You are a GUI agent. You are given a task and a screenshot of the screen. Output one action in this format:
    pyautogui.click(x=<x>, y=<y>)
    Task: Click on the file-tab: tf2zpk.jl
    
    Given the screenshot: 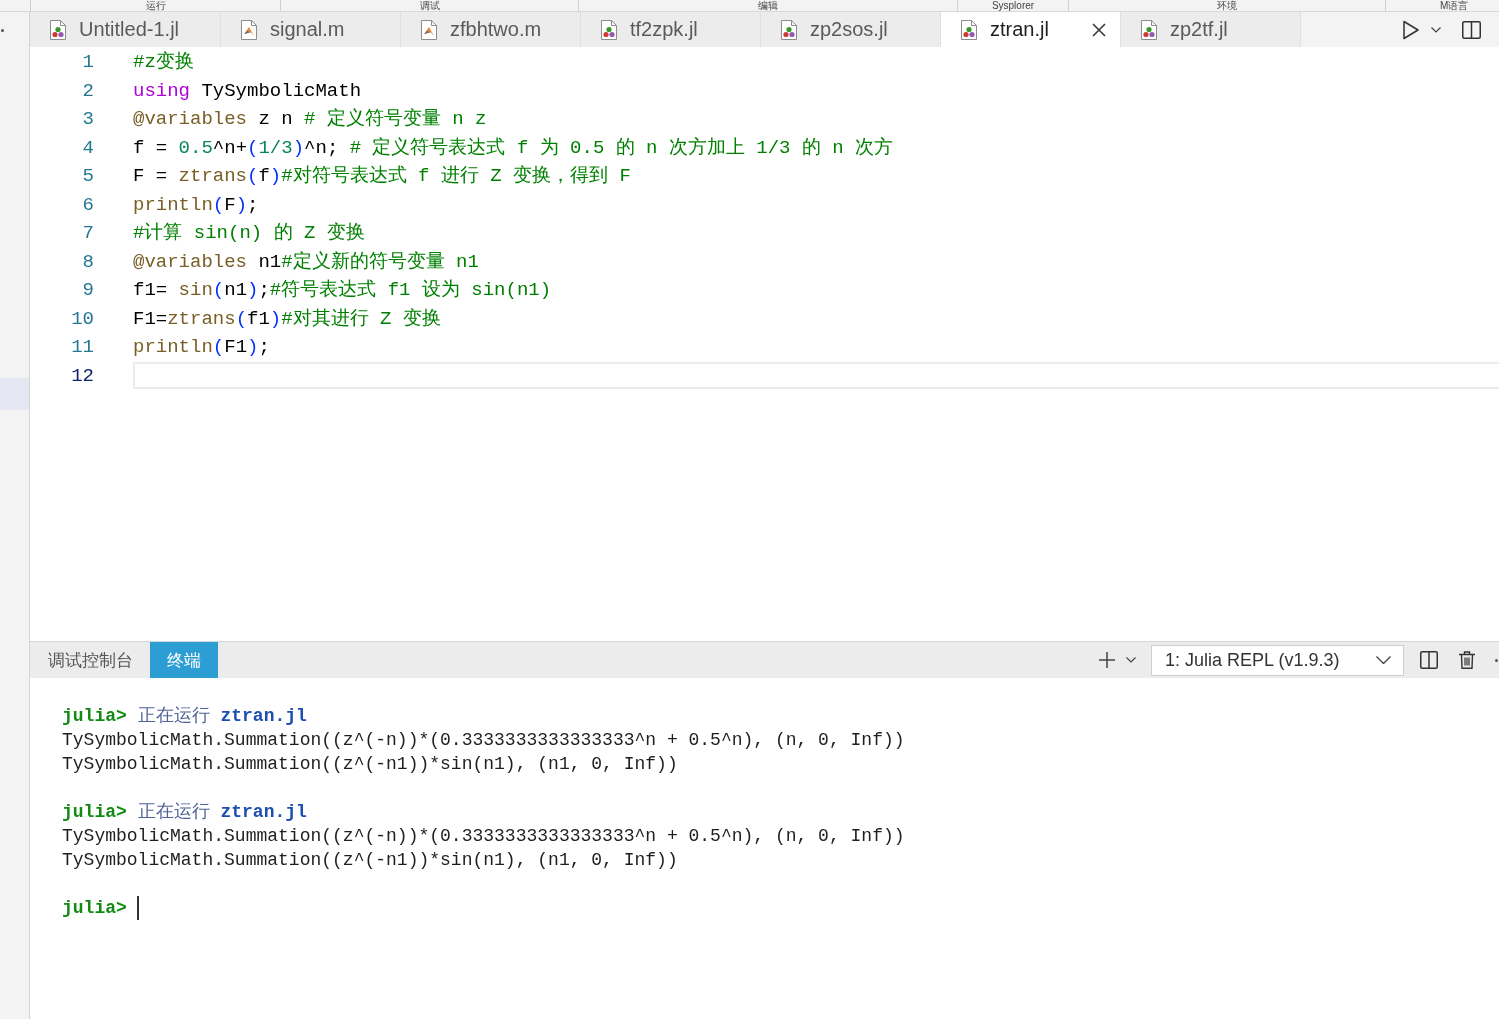 What is the action you would take?
    pyautogui.click(x=671, y=29)
    